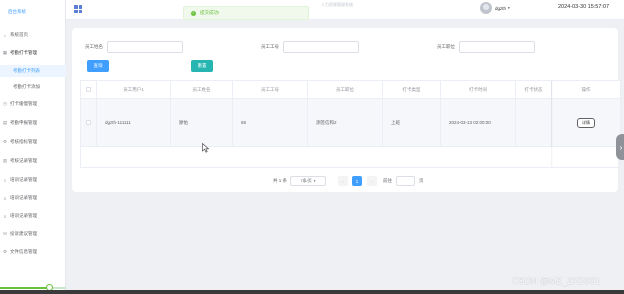 The height and width of the screenshot is (294, 624). What do you see at coordinates (387, 180) in the screenshot?
I see `goto-label: 前往` at bounding box center [387, 180].